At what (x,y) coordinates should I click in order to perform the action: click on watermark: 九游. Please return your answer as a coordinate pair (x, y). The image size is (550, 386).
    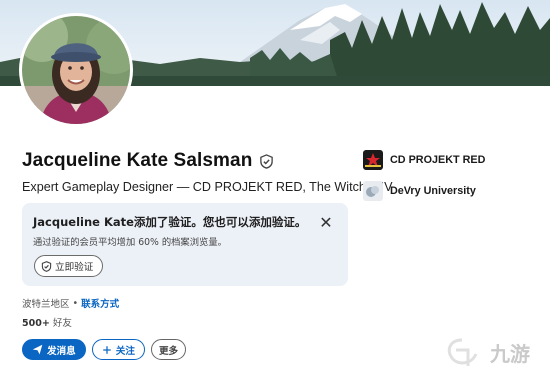
    Looking at the image, I should click on (488, 352).